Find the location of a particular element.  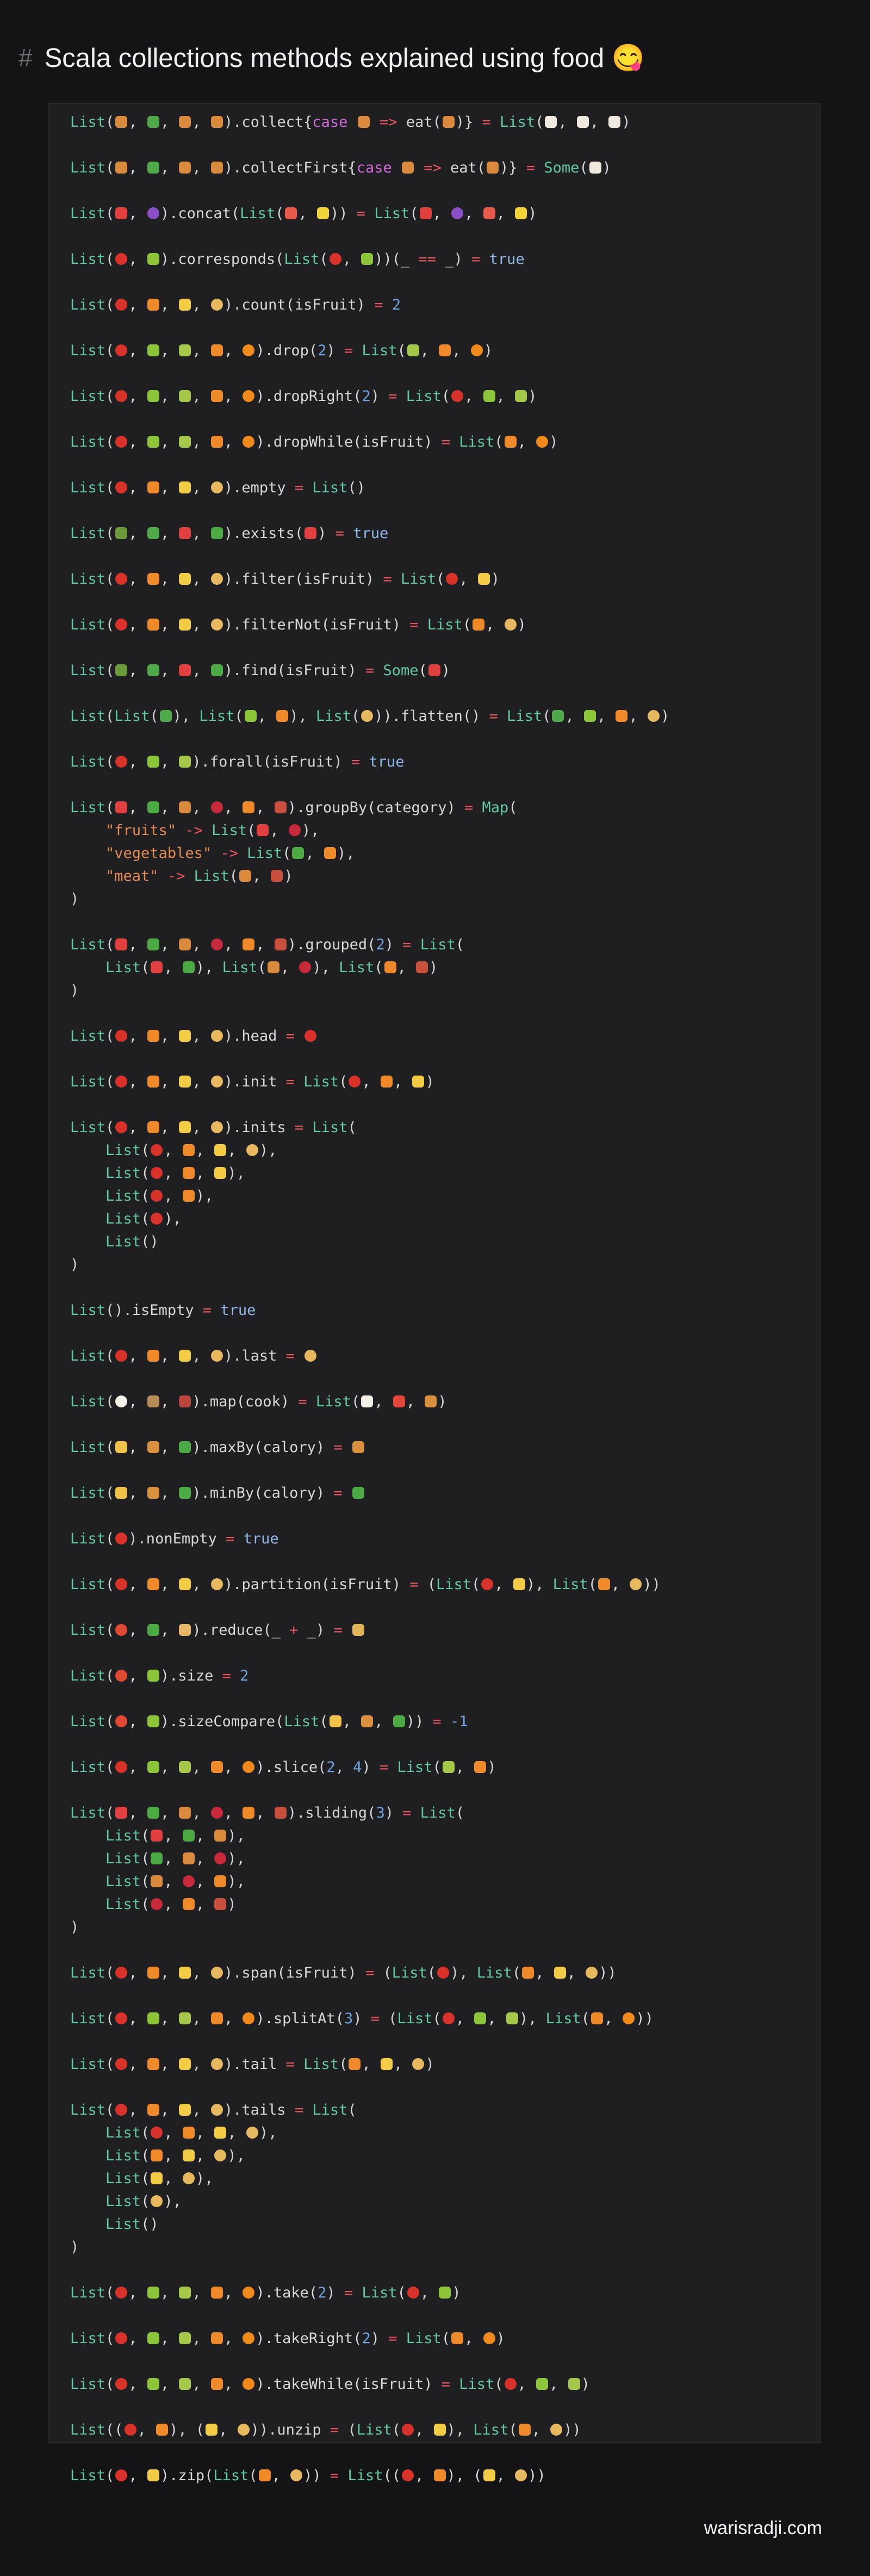

code-token: true is located at coordinates (387, 761).